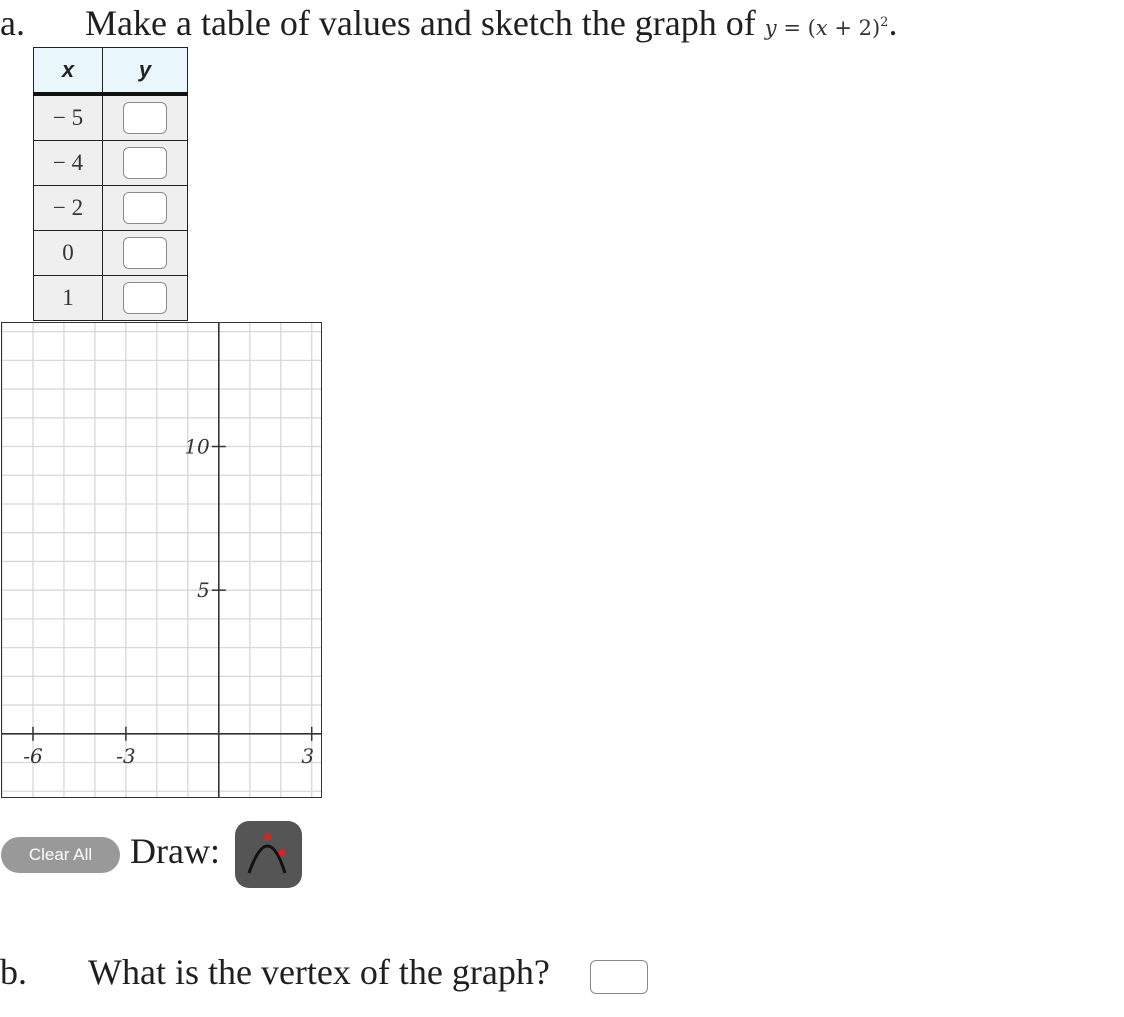  What do you see at coordinates (68, 298) in the screenshot?
I see `x-cell: 1` at bounding box center [68, 298].